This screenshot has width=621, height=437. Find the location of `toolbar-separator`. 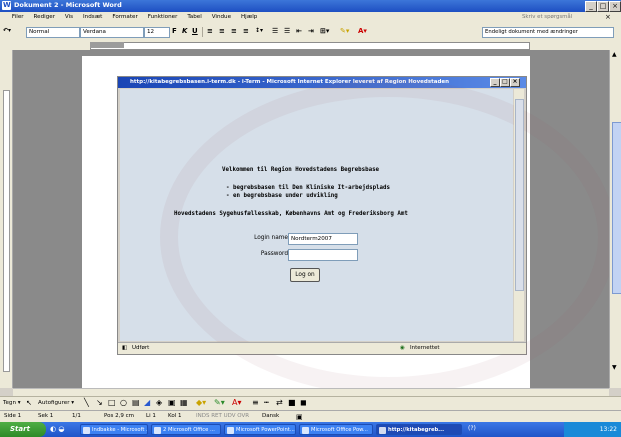

toolbar-separator is located at coordinates (202, 32).